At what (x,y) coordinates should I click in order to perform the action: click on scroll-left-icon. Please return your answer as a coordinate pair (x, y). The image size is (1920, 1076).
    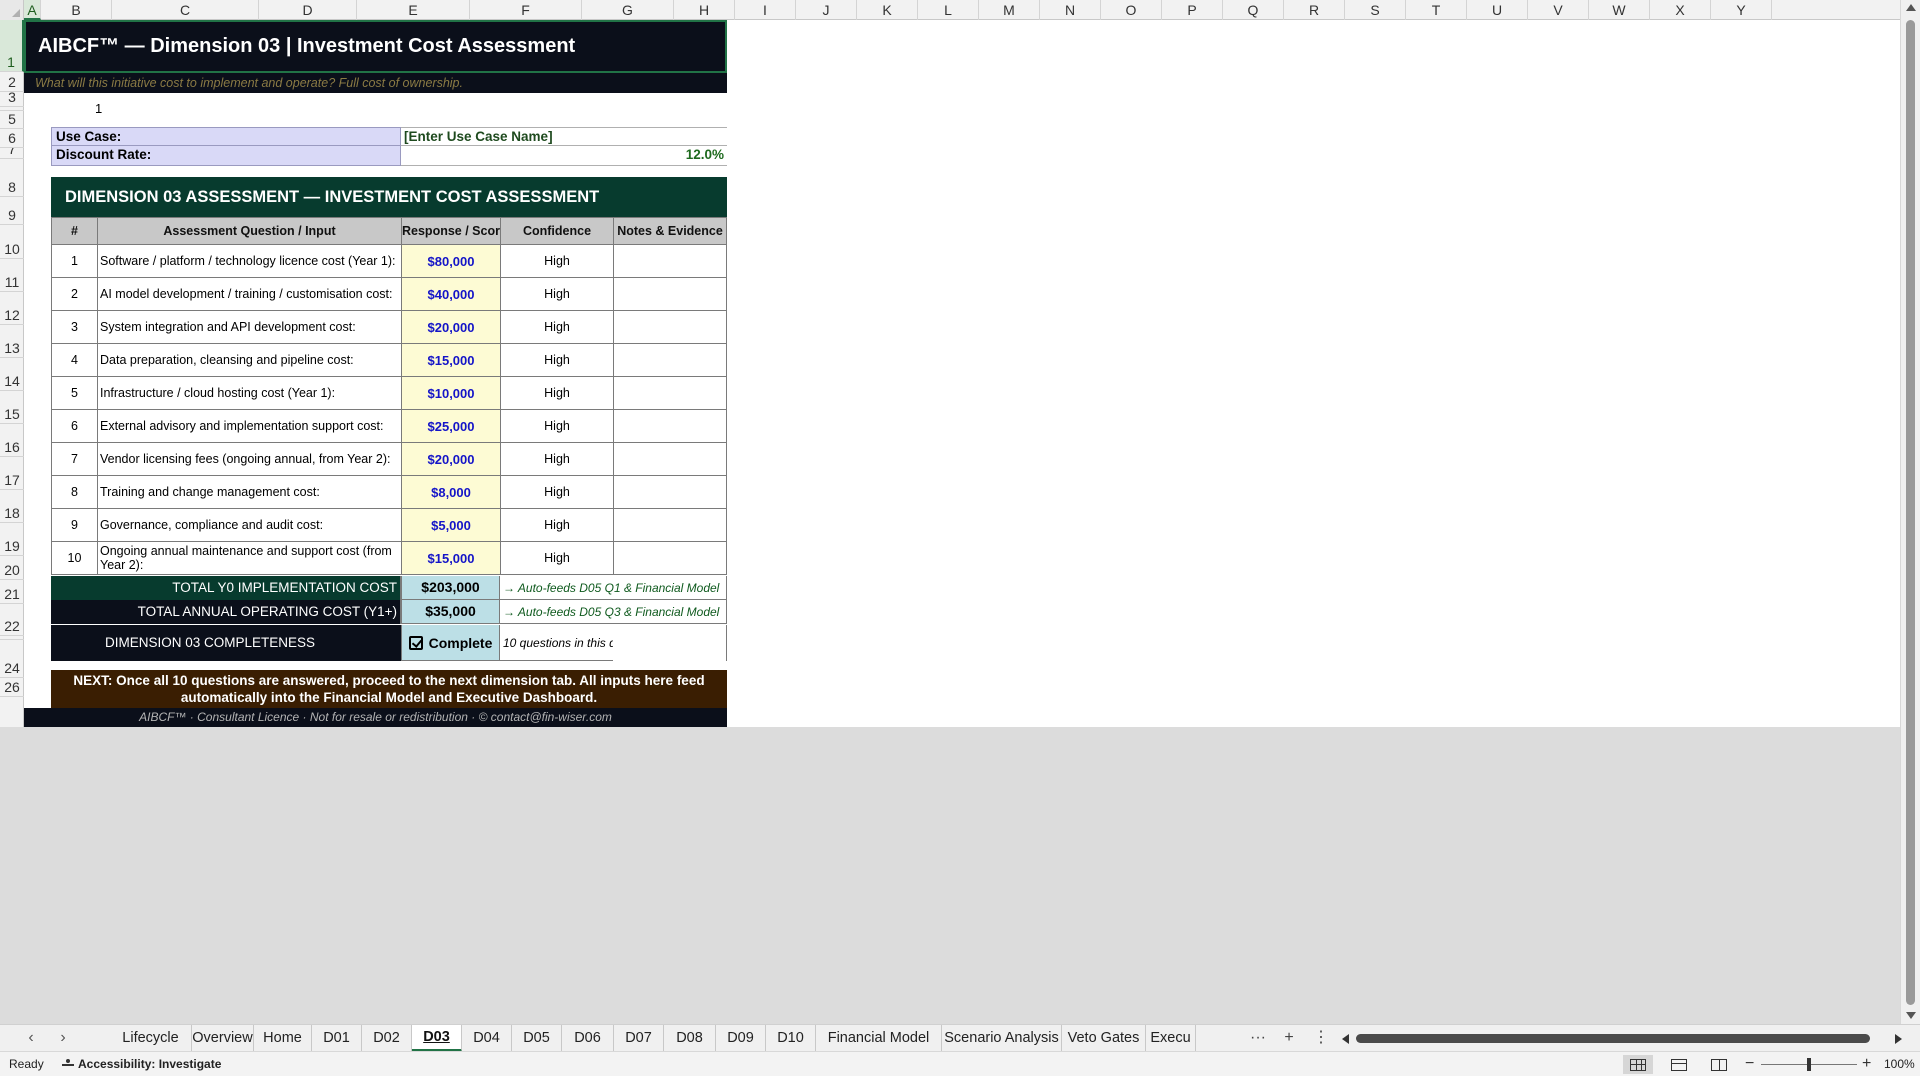
    Looking at the image, I should click on (1345, 1039).